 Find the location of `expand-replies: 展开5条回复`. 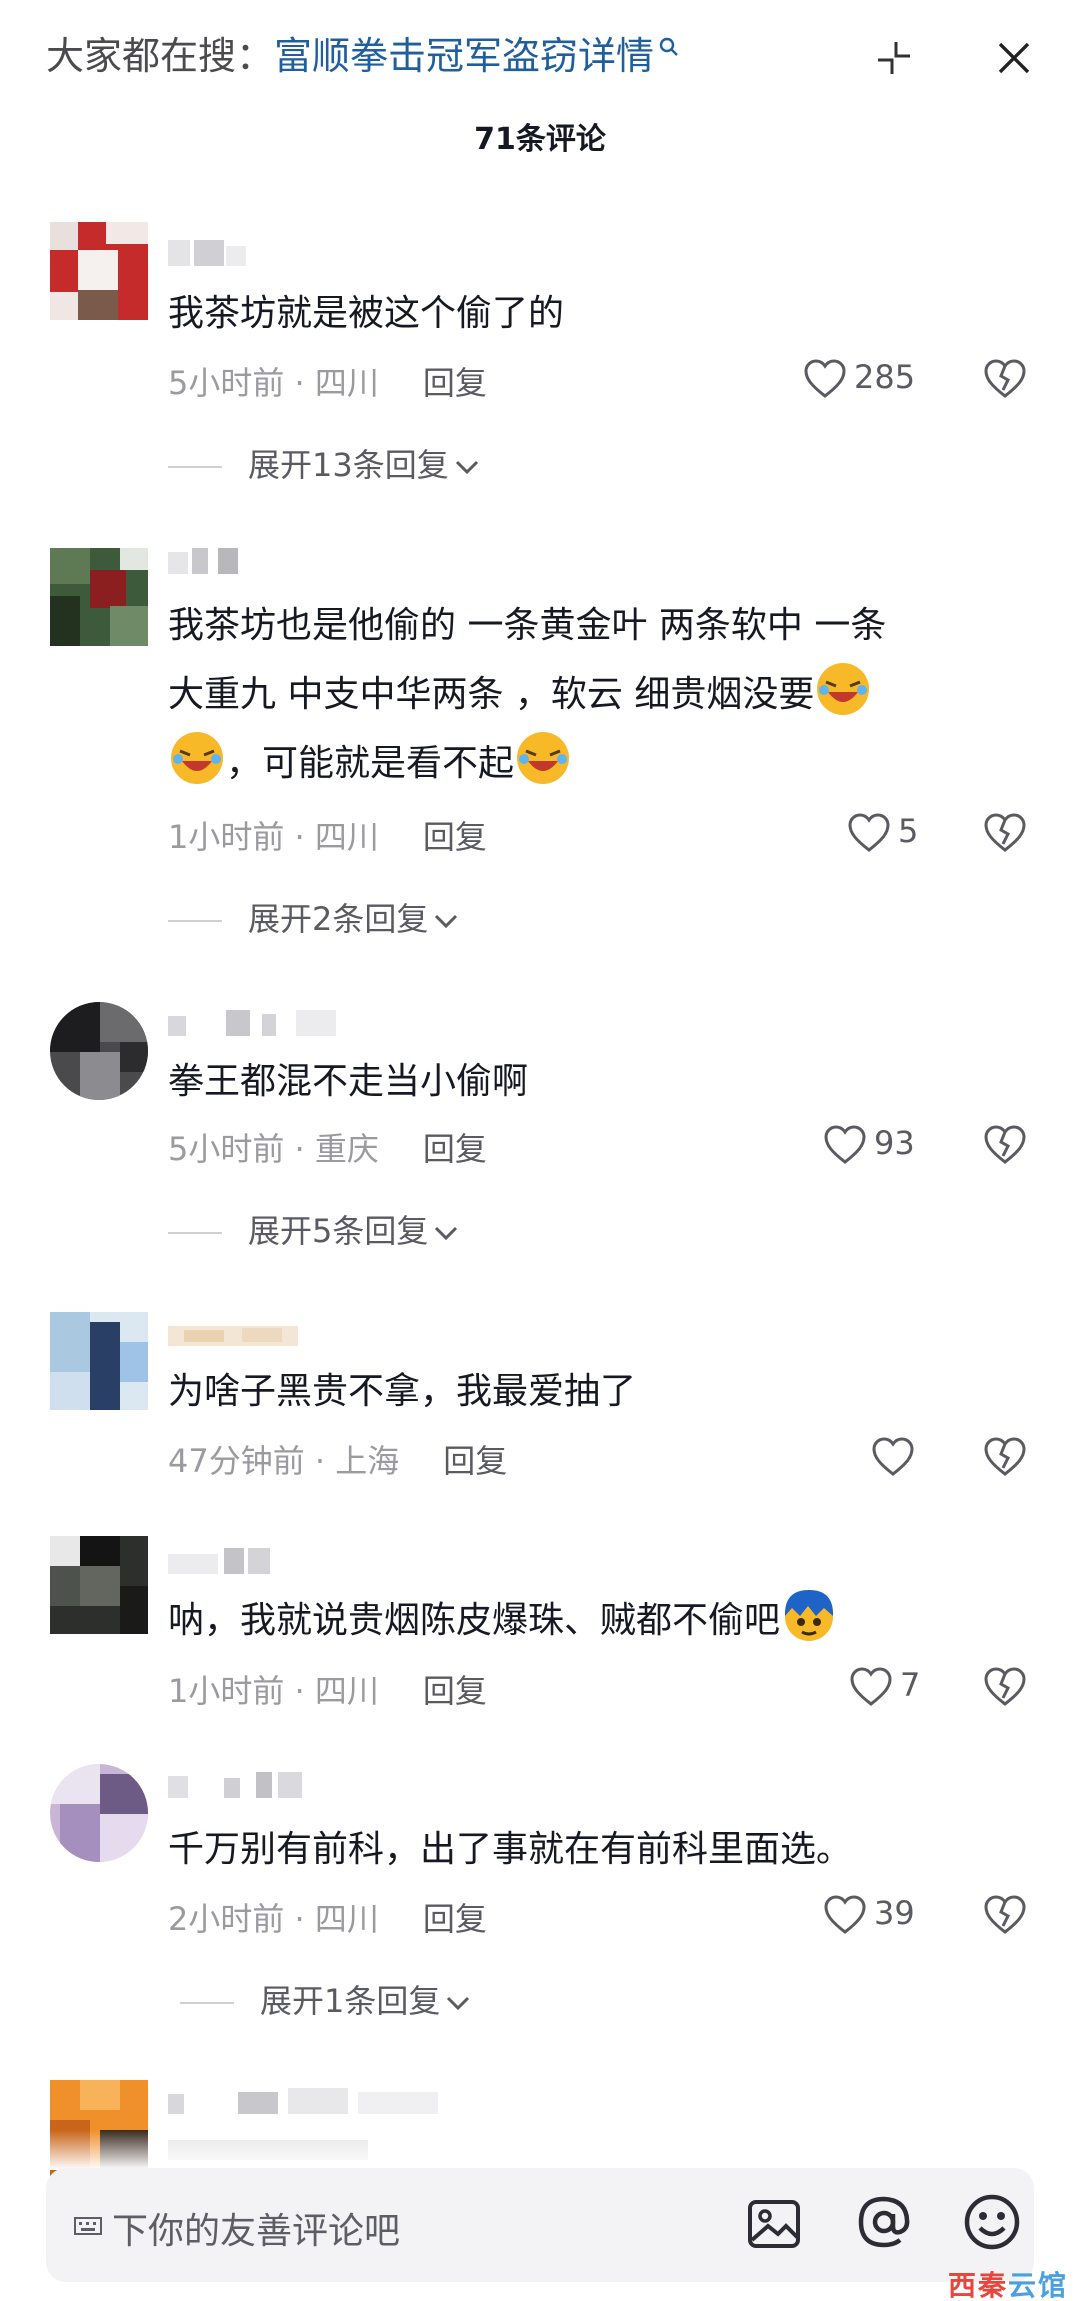

expand-replies: 展开5条回复 is located at coordinates (314, 1229).